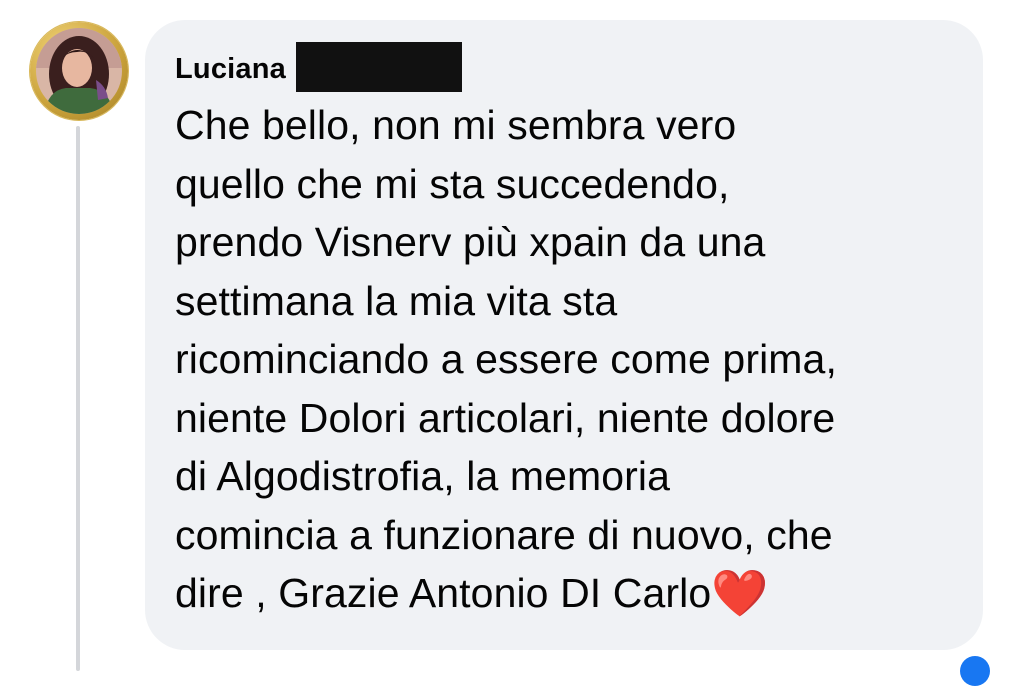 The width and height of the screenshot is (1024, 686). Describe the element at coordinates (740, 593) in the screenshot. I see `heart-emoji-icon: ❤️` at that location.